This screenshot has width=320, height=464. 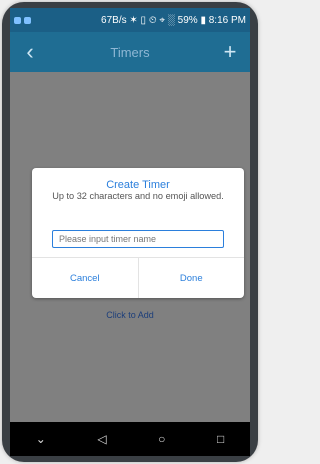 What do you see at coordinates (192, 278) in the screenshot?
I see `done-button: Done` at bounding box center [192, 278].